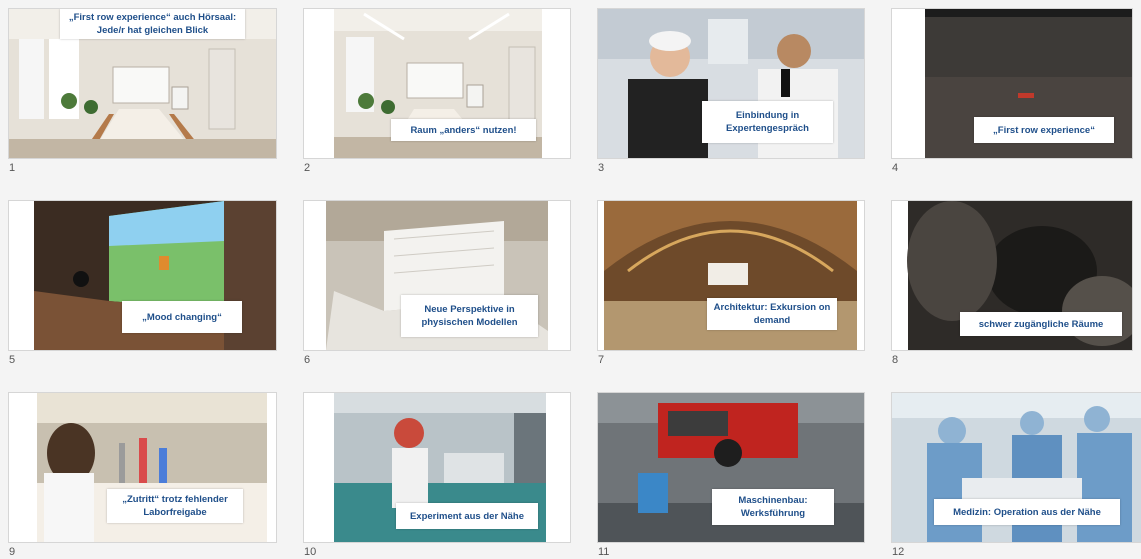 This screenshot has width=1141, height=559. I want to click on slide-number: 10, so click(310, 552).